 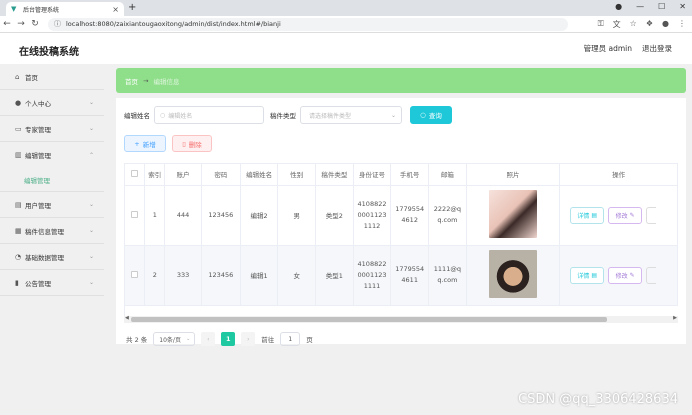 What do you see at coordinates (633, 24) in the screenshot?
I see `bookmark-star-icon: ☆` at bounding box center [633, 24].